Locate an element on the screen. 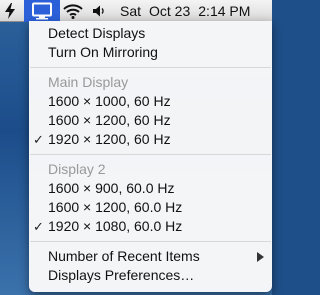 This screenshot has height=295, width=320. number-of-recent-items-submenu: Number of Recent Items is located at coordinates (150, 256).